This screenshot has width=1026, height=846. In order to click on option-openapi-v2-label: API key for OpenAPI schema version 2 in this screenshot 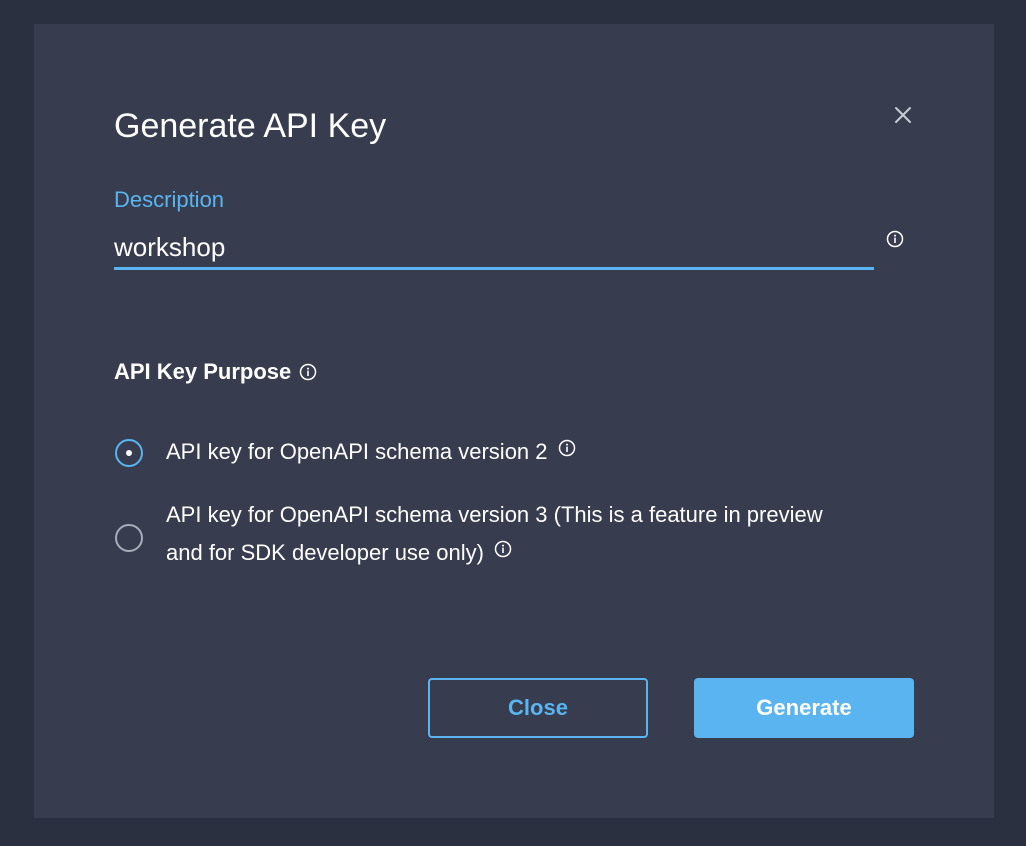, I will do `click(357, 451)`.